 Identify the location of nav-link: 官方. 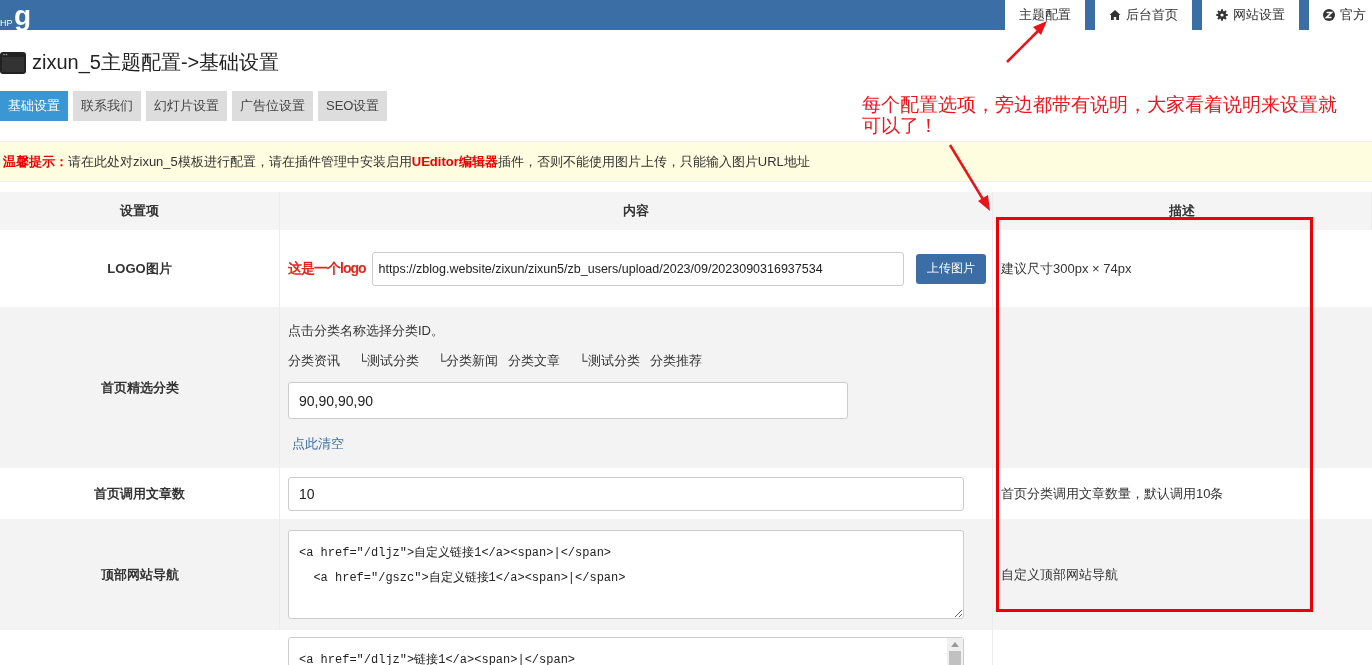
(1340, 15).